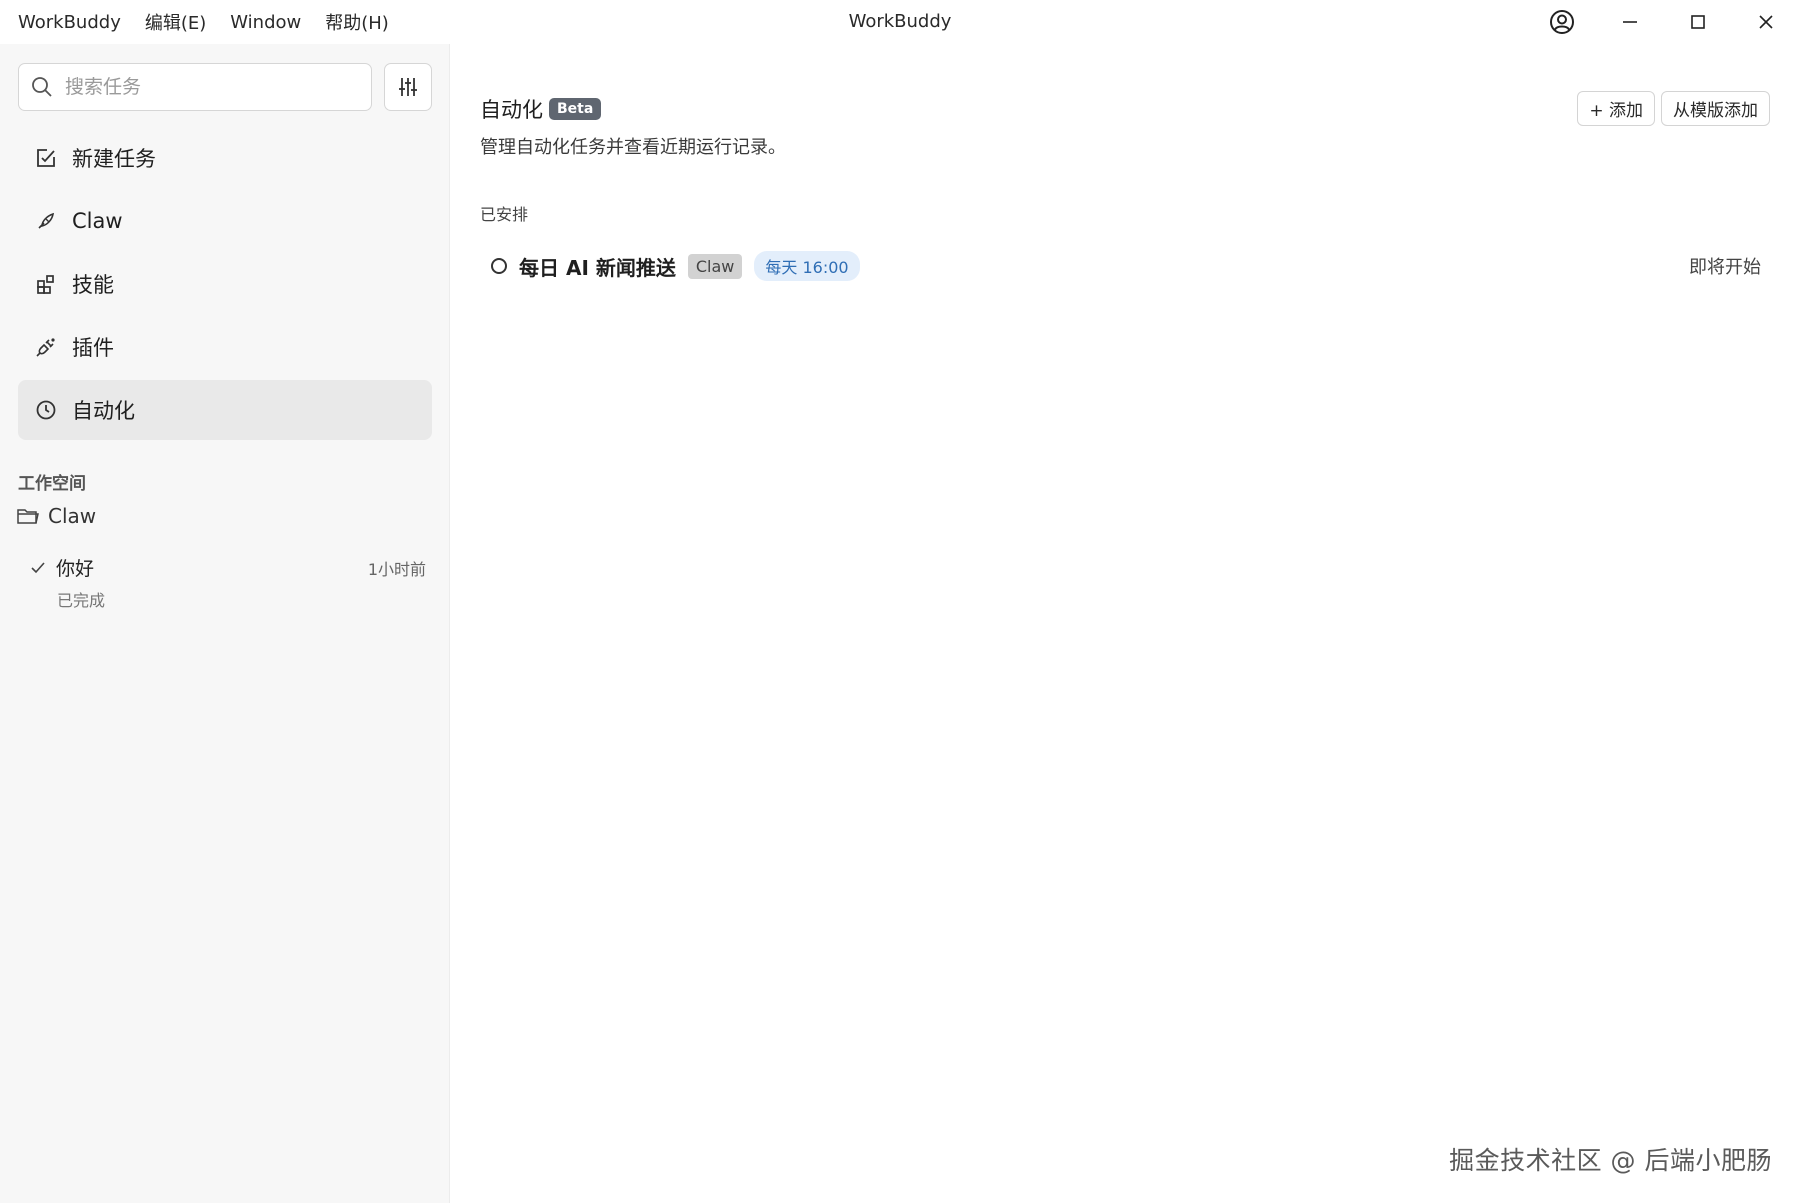 The height and width of the screenshot is (1203, 1800). What do you see at coordinates (575, 109) in the screenshot?
I see `beta-badge: Beta` at bounding box center [575, 109].